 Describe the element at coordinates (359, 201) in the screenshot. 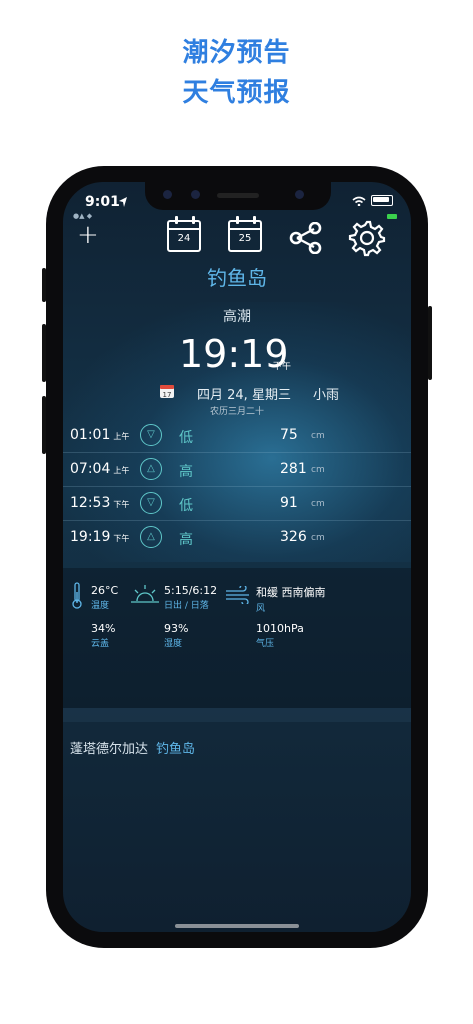

I see `wifi-icon` at that location.